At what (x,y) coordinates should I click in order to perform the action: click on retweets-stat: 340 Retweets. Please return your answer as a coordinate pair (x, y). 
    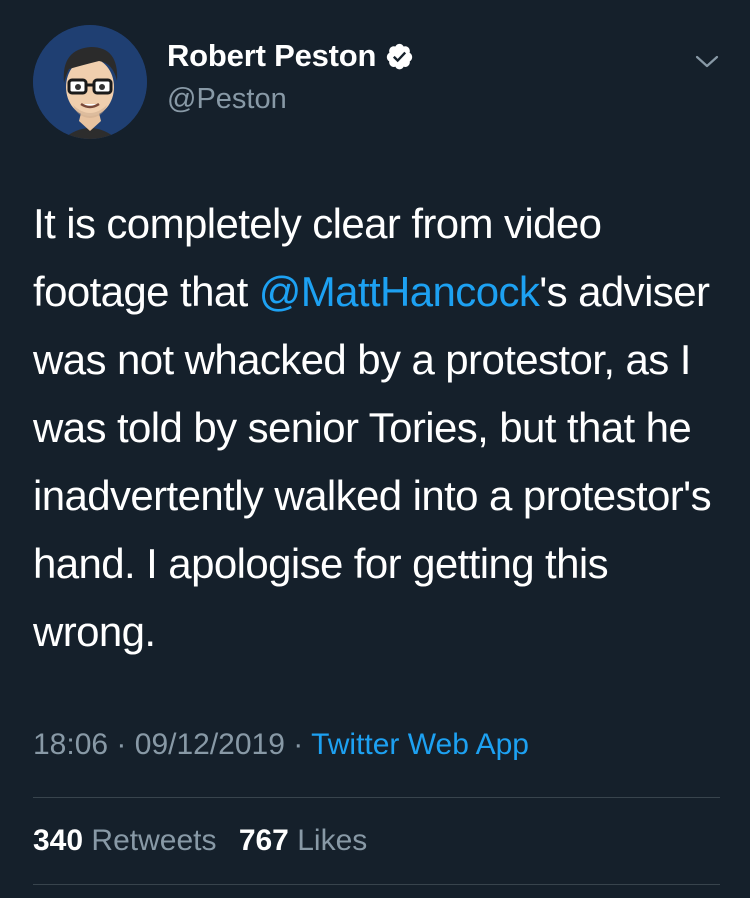
    Looking at the image, I should click on (124, 840).